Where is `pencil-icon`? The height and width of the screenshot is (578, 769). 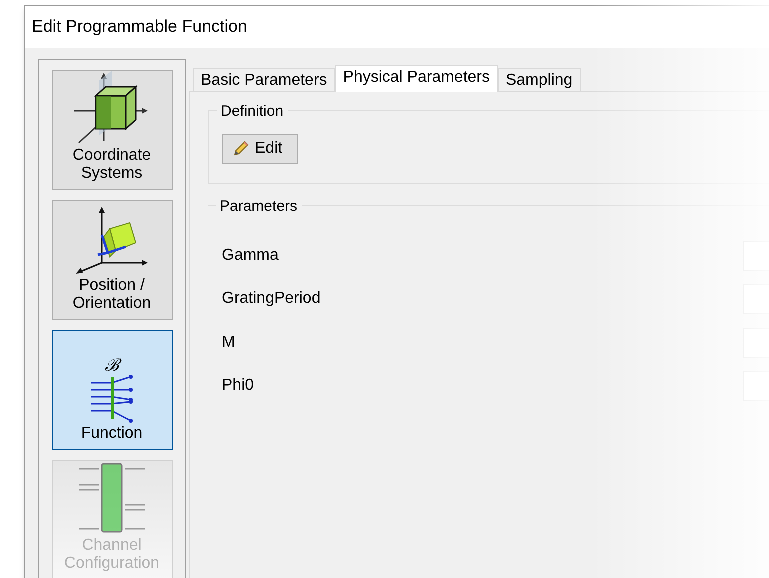
pencil-icon is located at coordinates (241, 149).